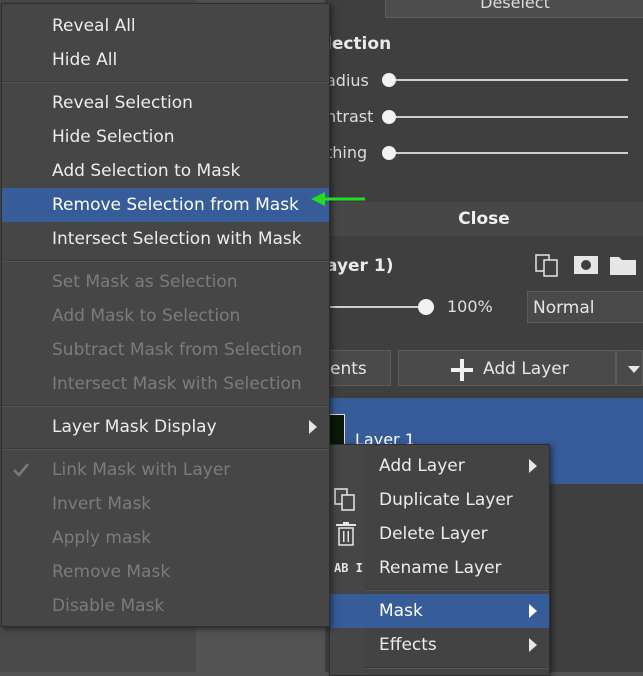 The width and height of the screenshot is (643, 676). Describe the element at coordinates (375, 307) in the screenshot. I see `opacity-slider-track` at that location.